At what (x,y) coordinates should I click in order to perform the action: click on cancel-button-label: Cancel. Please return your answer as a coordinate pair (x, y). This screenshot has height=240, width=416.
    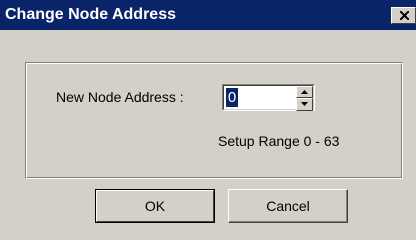
    Looking at the image, I should click on (288, 206).